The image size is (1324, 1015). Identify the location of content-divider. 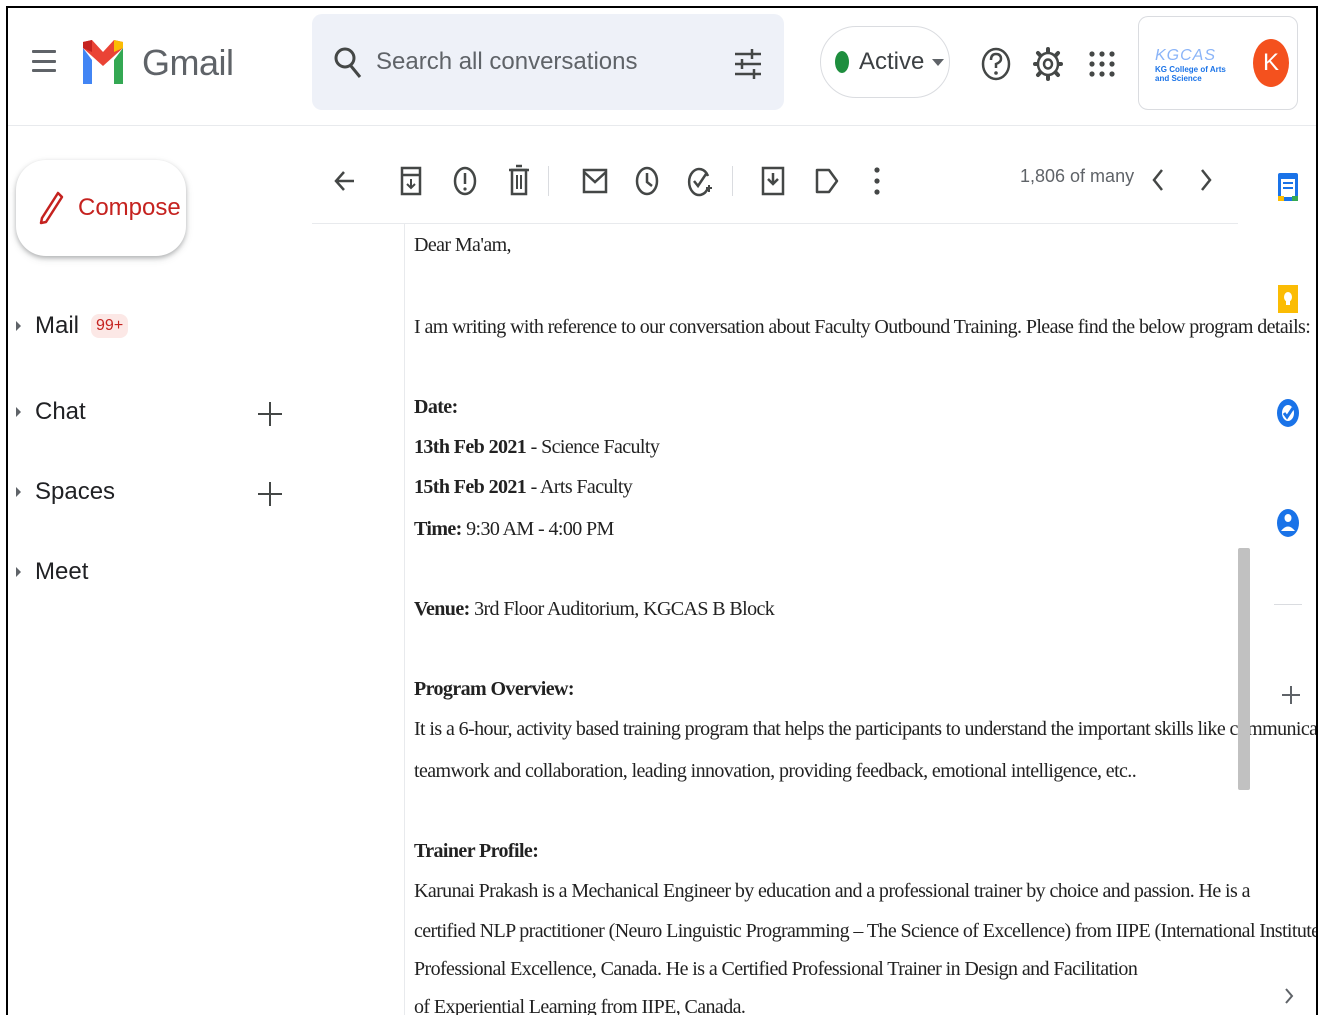
(404, 619).